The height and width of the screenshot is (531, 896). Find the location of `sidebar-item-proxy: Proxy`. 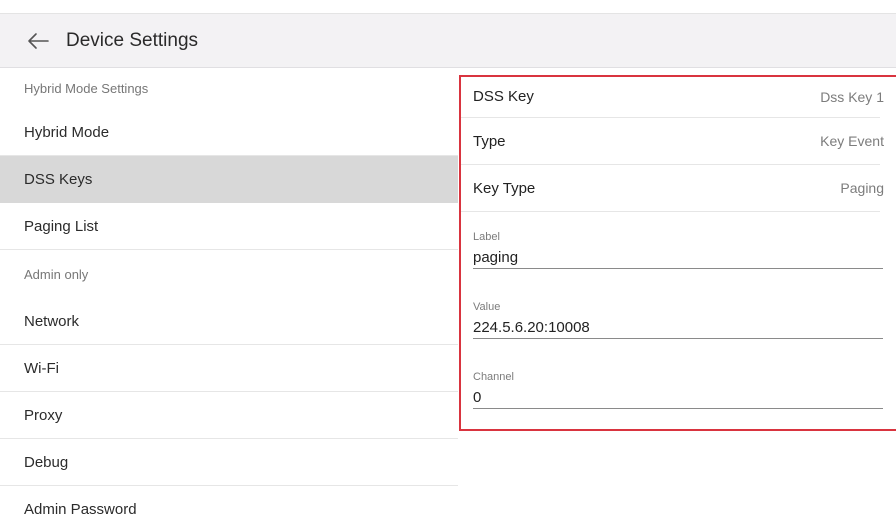

sidebar-item-proxy: Proxy is located at coordinates (229, 415).